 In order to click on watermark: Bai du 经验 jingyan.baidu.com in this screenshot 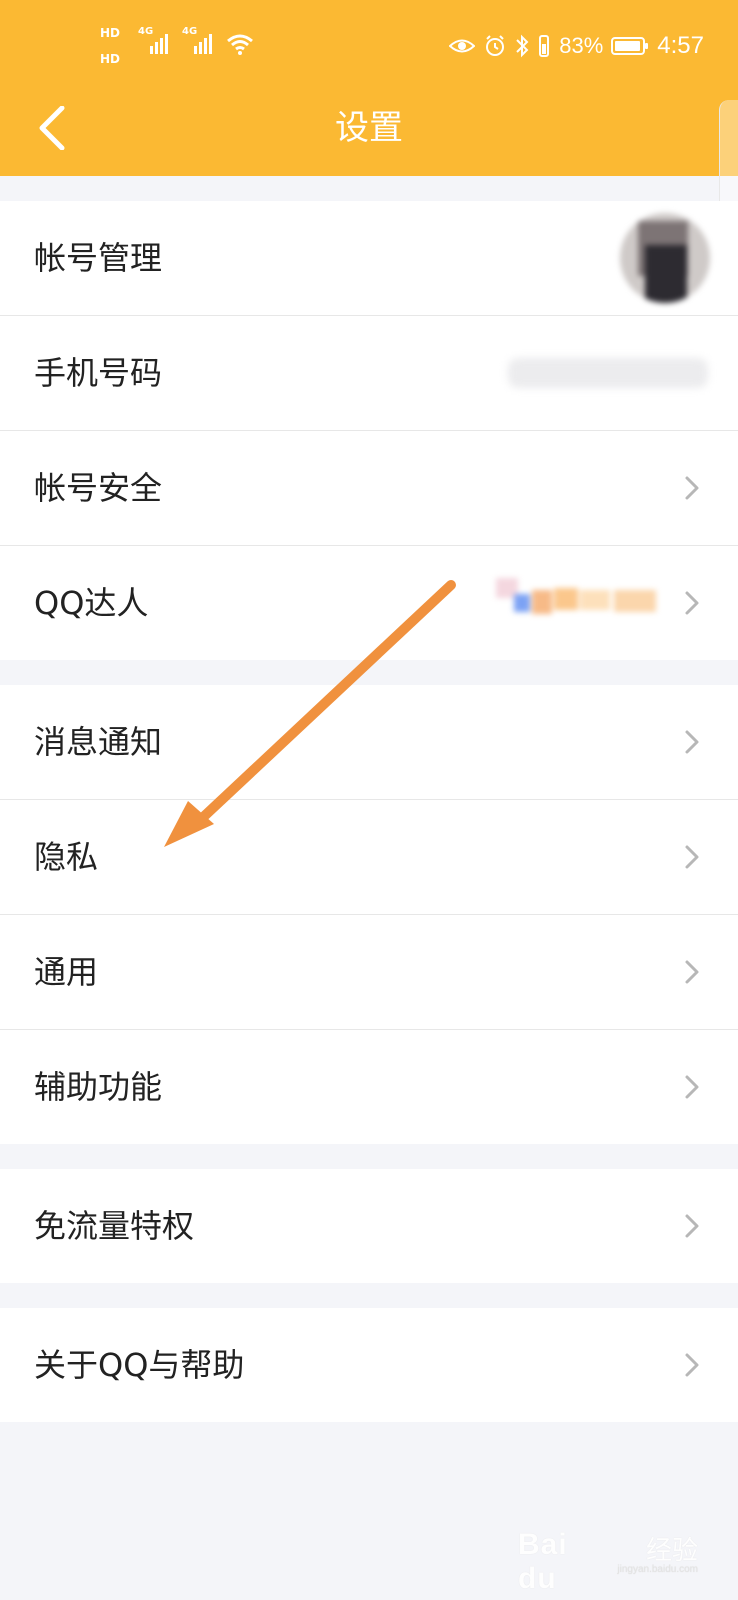, I will do `click(608, 1556)`.